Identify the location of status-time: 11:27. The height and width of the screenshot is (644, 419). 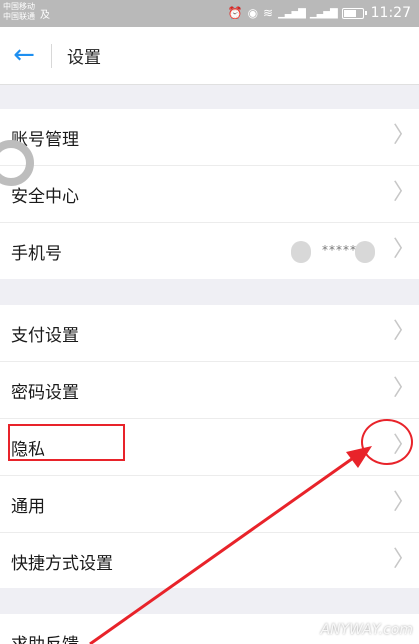
(390, 13).